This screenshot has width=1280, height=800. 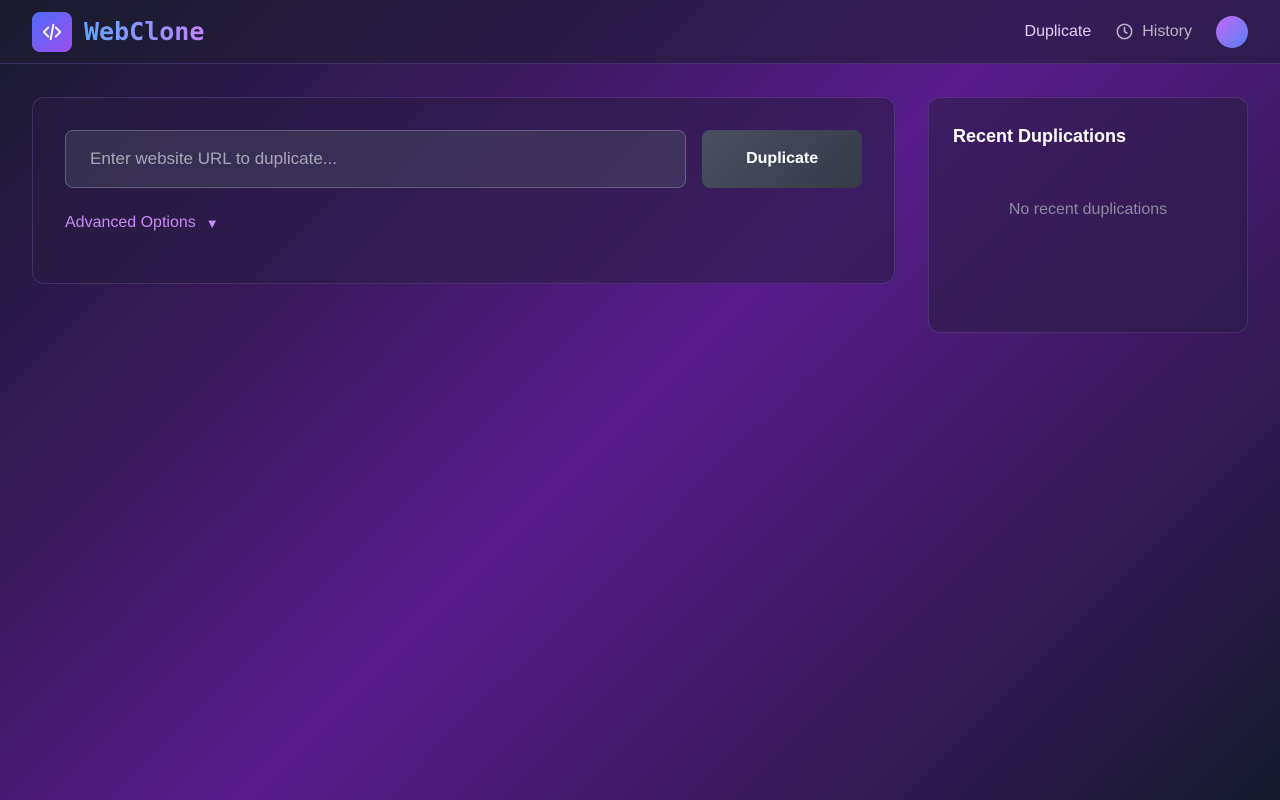 What do you see at coordinates (212, 223) in the screenshot?
I see `chevron-down-icon: ▼` at bounding box center [212, 223].